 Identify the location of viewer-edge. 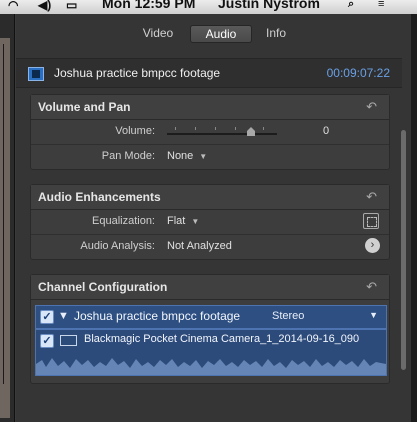
(5, 228).